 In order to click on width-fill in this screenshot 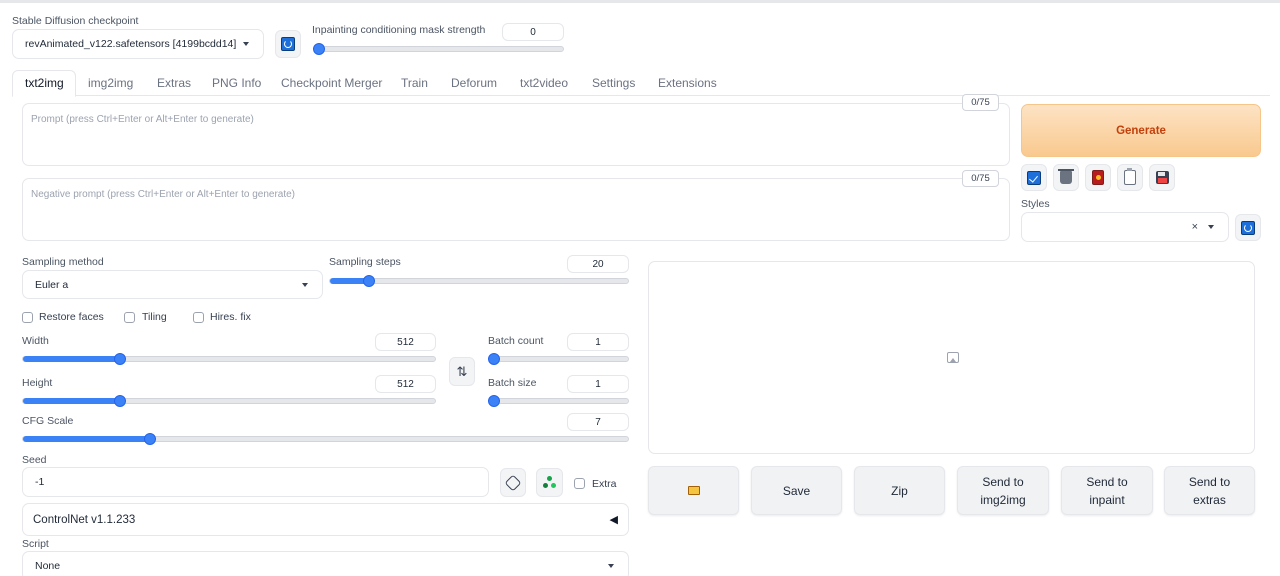, I will do `click(71, 359)`.